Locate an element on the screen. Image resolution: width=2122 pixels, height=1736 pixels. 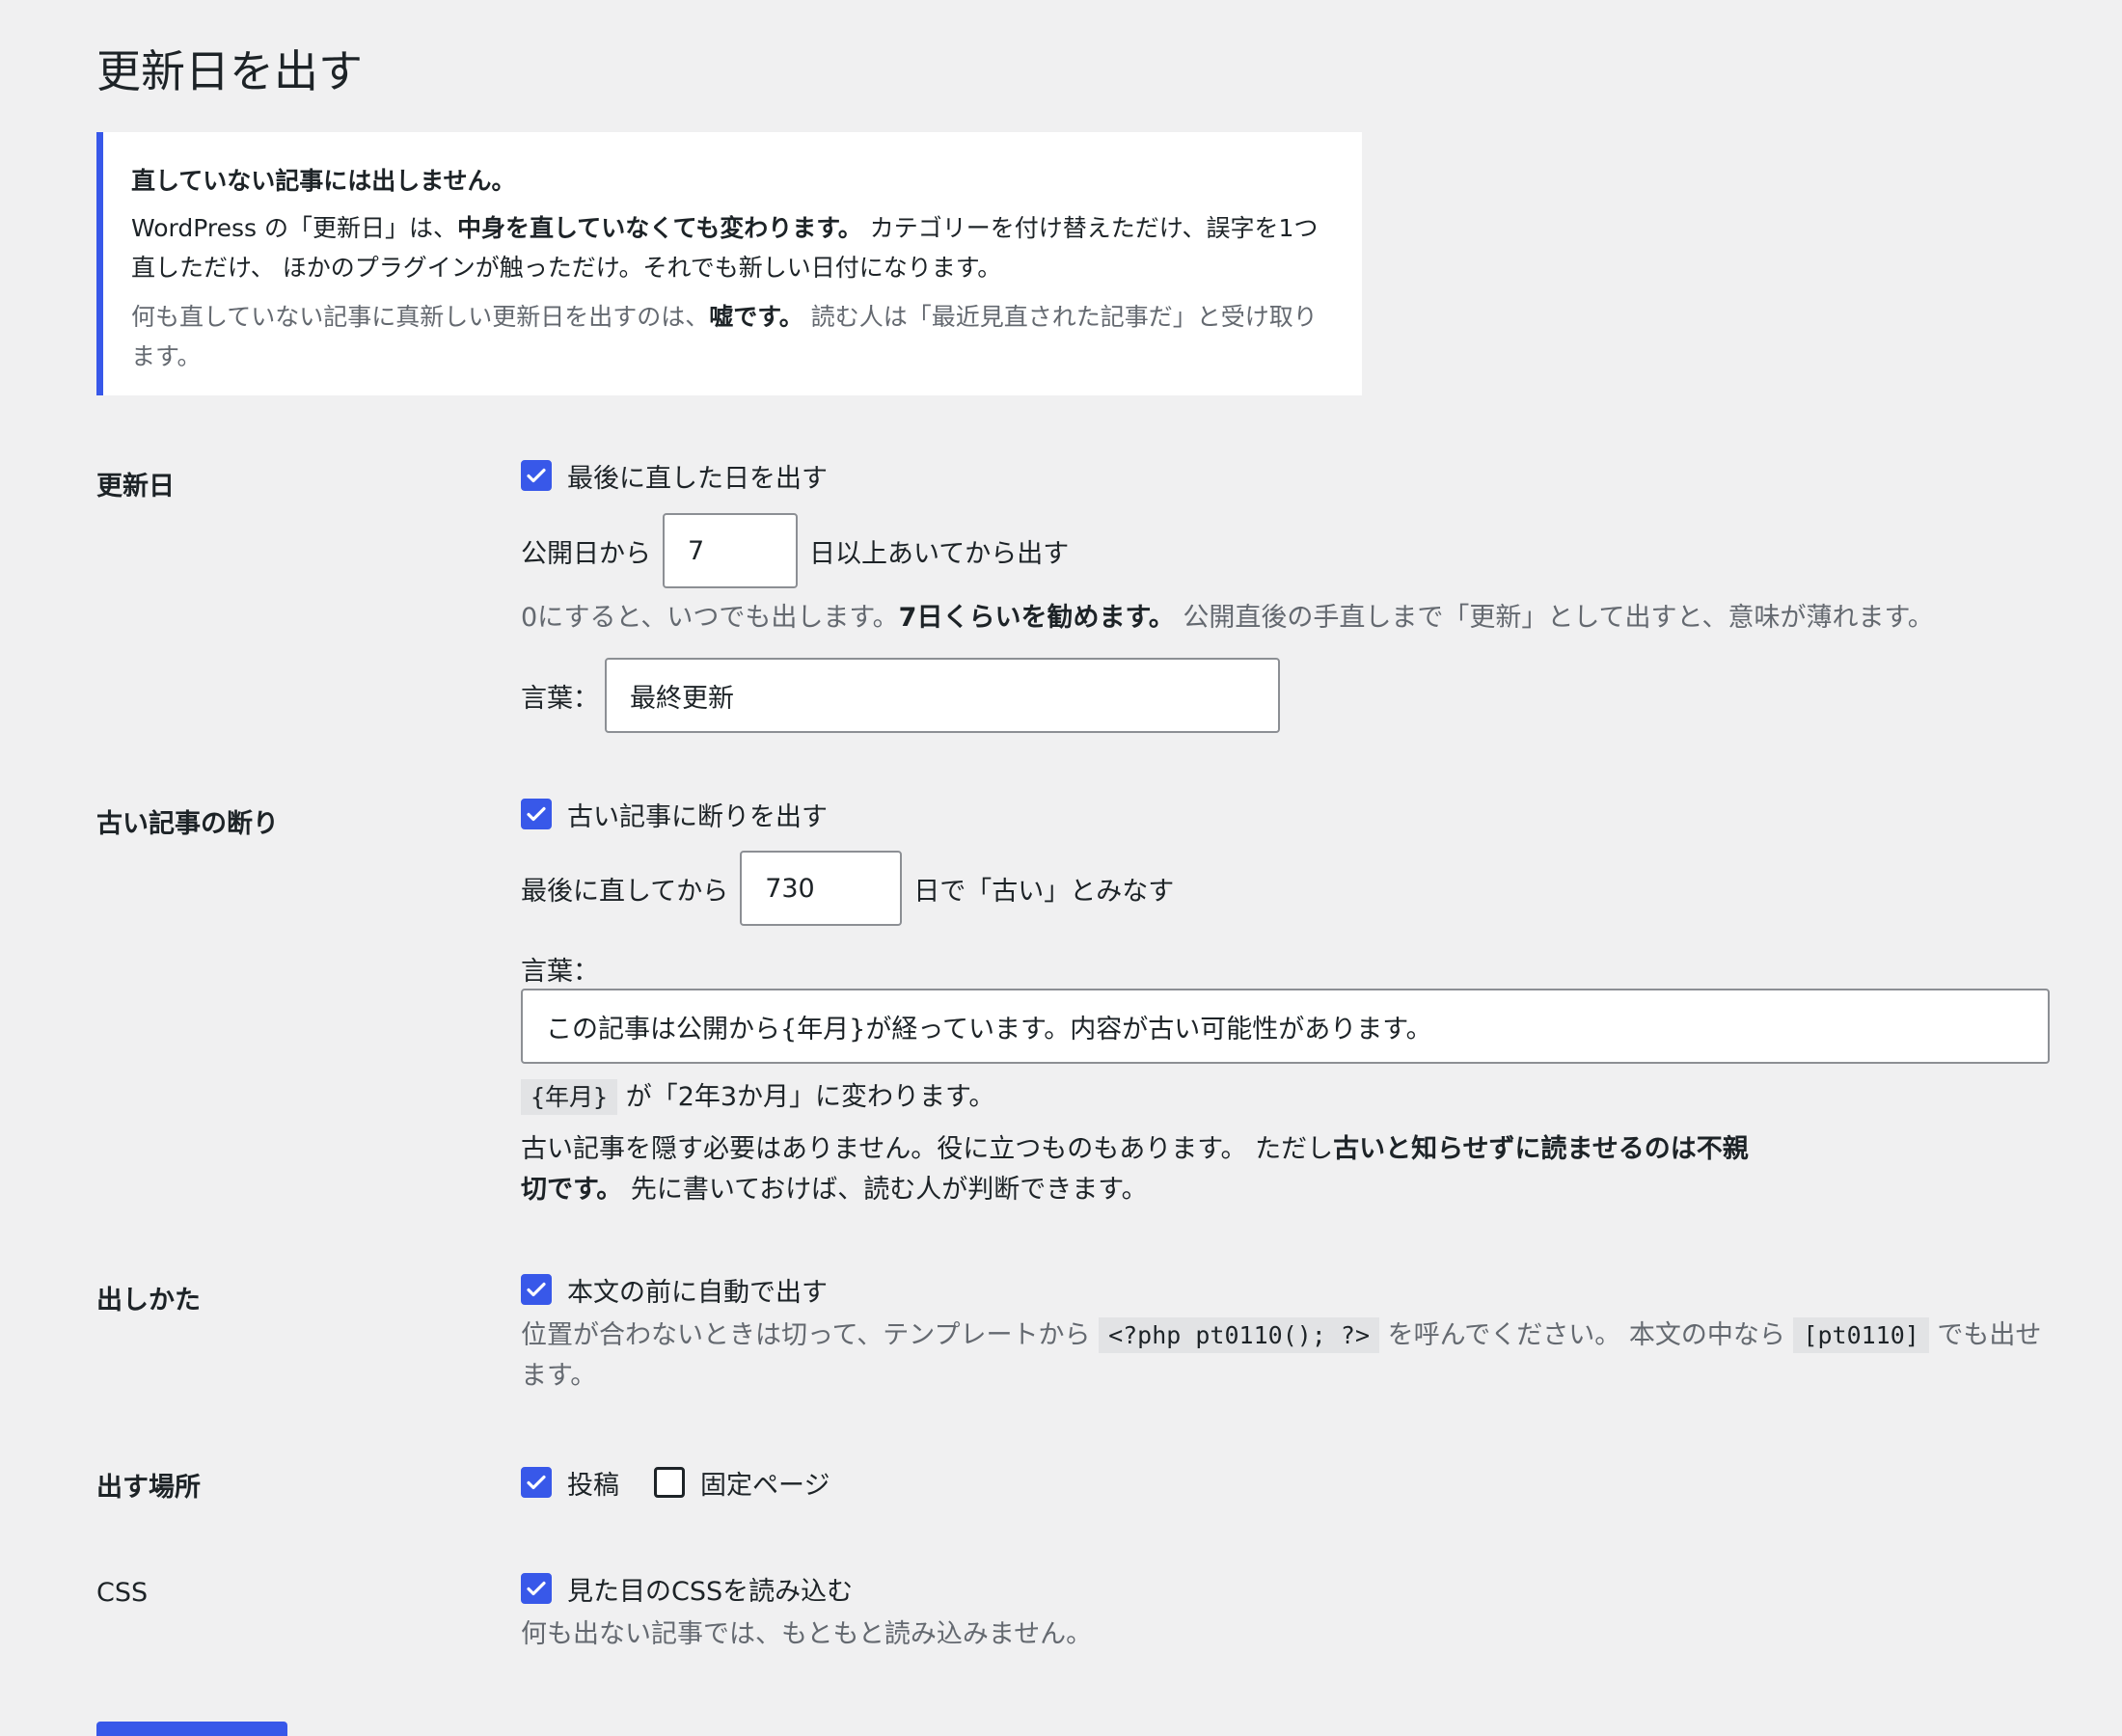
php-code: <?php pt0110(); ?> is located at coordinates (1240, 1335).